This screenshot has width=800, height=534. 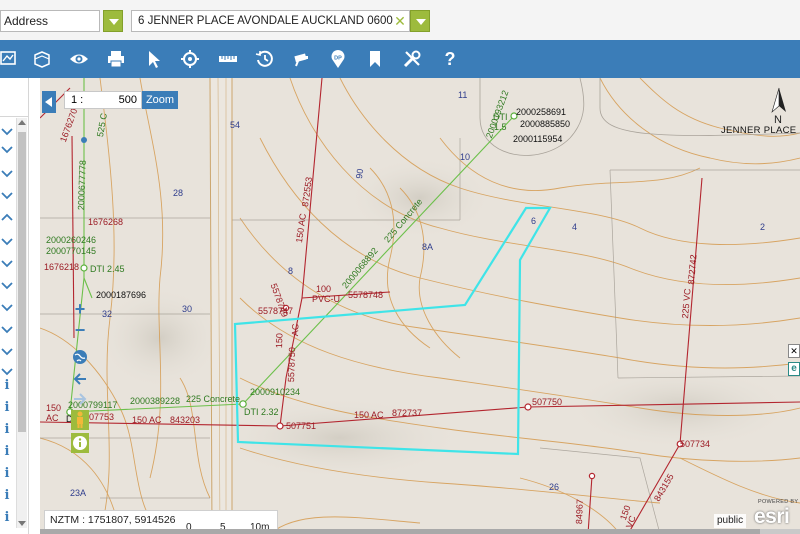 What do you see at coordinates (77, 100) in the screenshot?
I see `scale-prefix: 1 :` at bounding box center [77, 100].